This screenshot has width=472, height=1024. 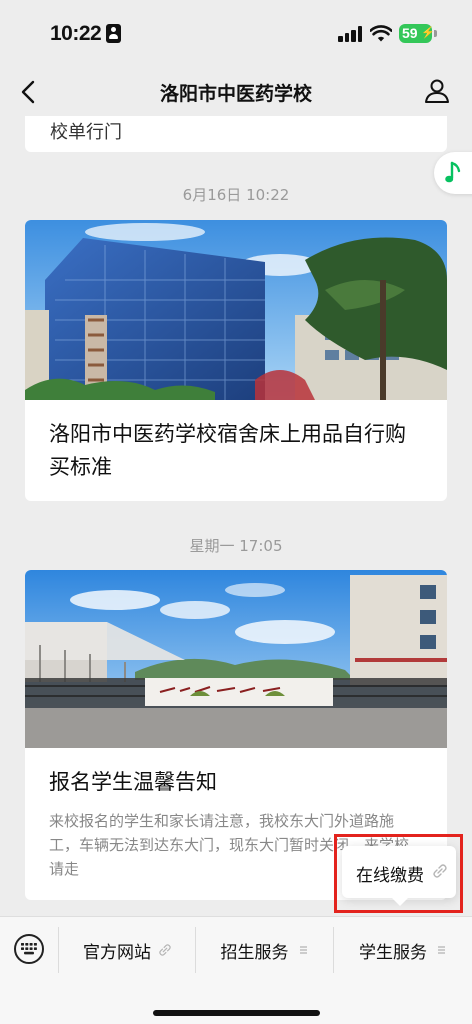 I want to click on background-music-button, so click(x=453, y=173).